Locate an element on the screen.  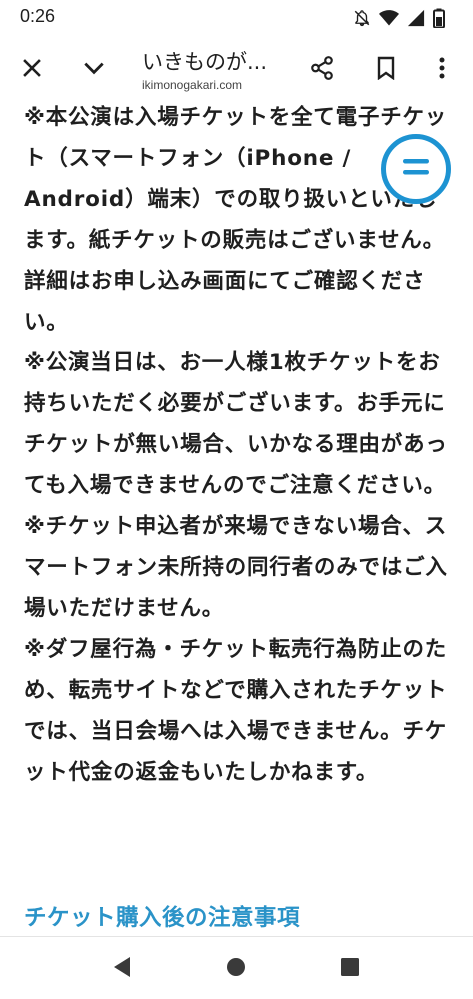
recents-square-icon is located at coordinates (350, 969).